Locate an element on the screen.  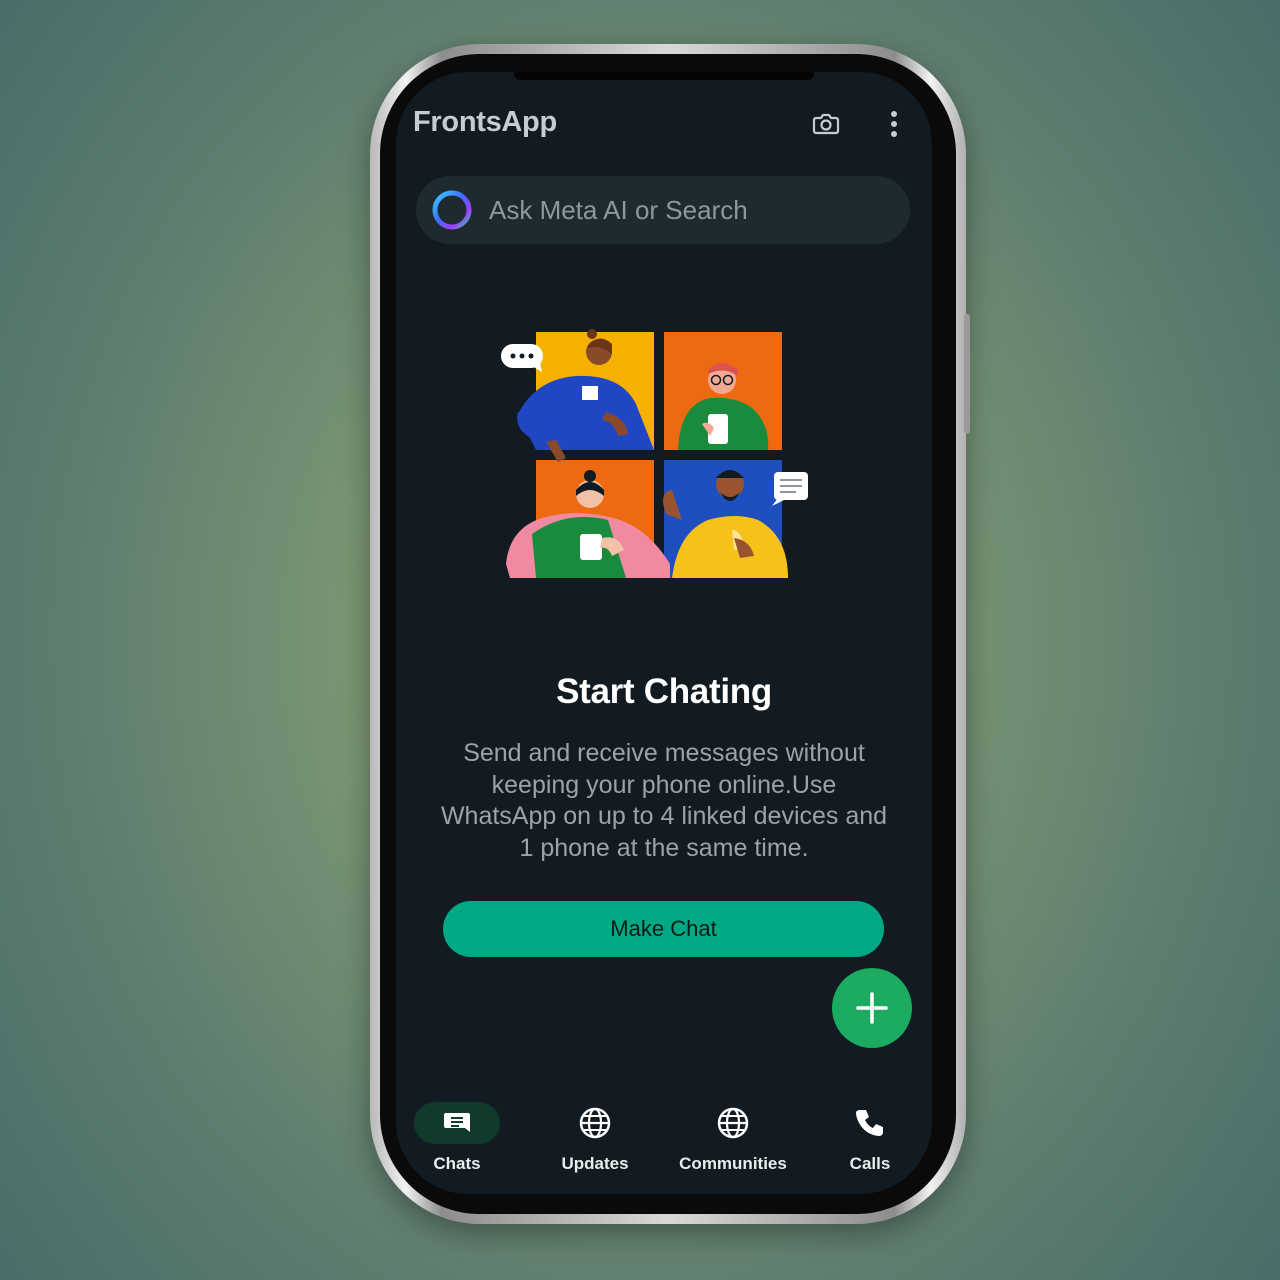
nav-active-pill is located at coordinates (457, 1123).